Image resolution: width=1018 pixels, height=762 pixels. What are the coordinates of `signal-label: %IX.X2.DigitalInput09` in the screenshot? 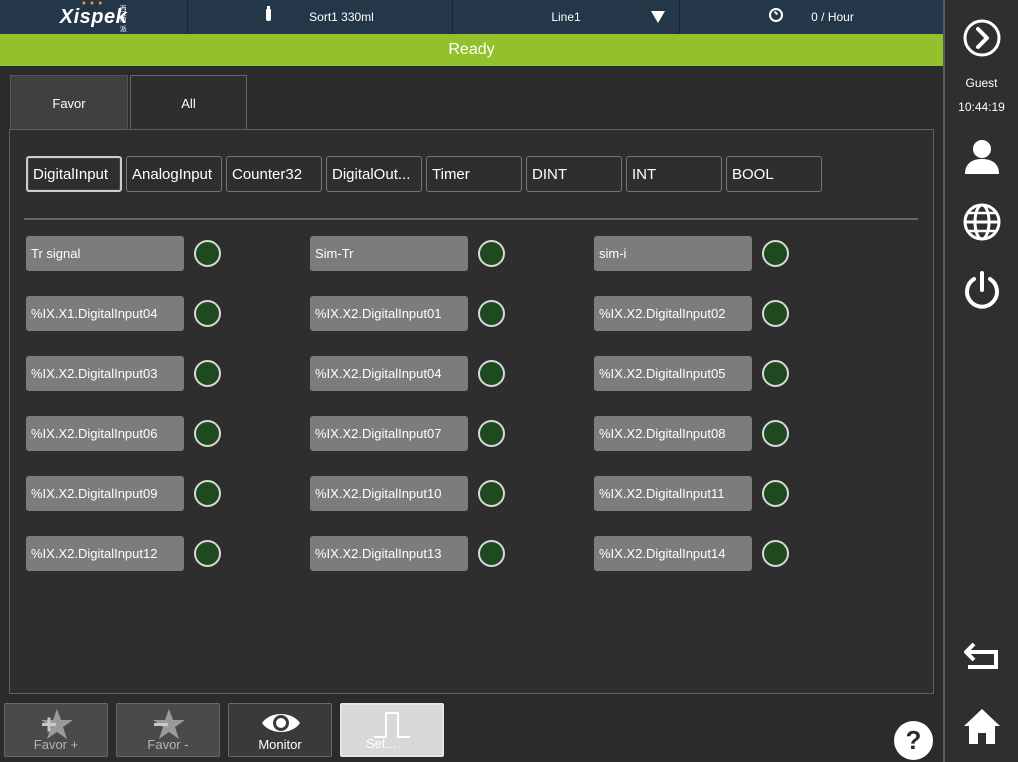 It's located at (105, 493).